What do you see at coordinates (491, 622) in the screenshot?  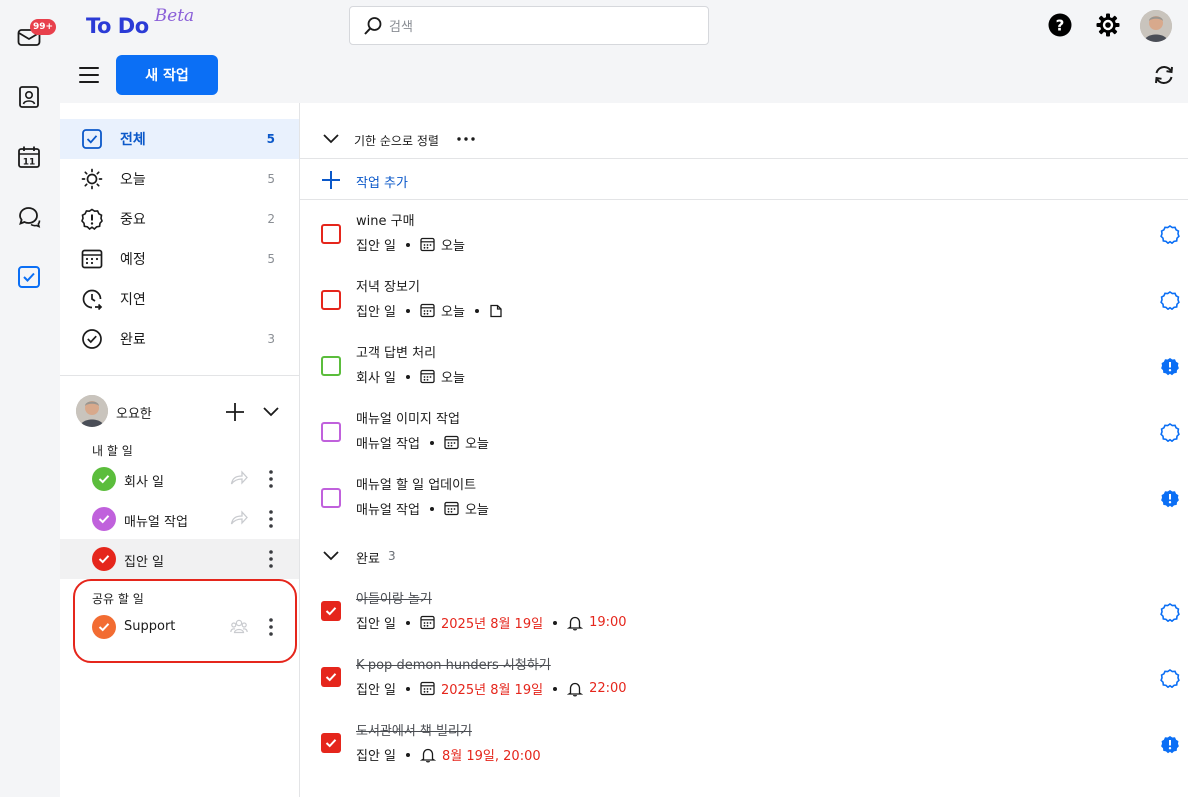 I see `task-meta: 집안 일 2025년 8월 19일 19:00` at bounding box center [491, 622].